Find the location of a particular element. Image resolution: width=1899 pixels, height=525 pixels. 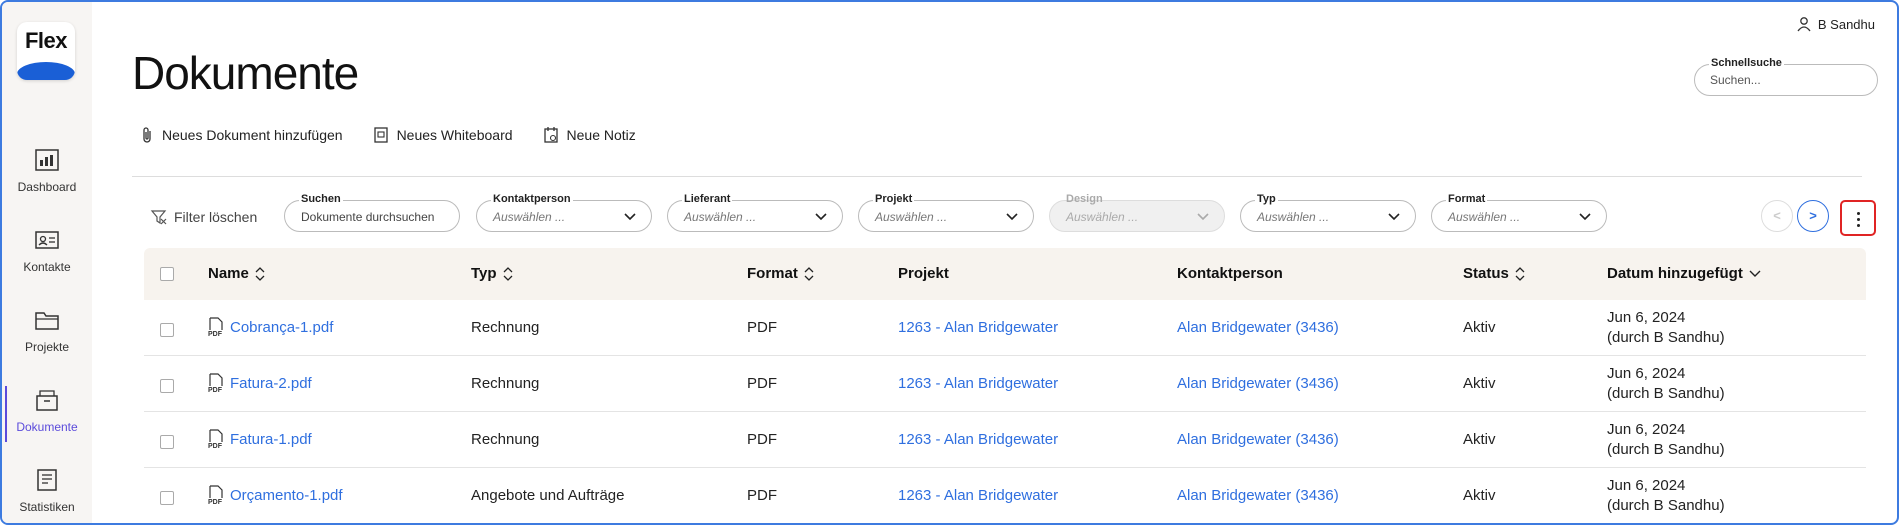

column-header-label: Projekt is located at coordinates (923, 273).